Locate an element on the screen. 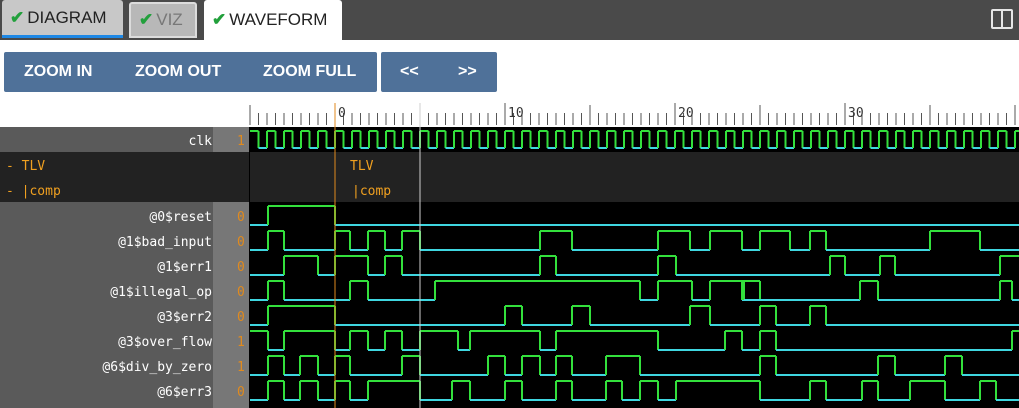 The height and width of the screenshot is (408, 1019). zoom-out-button: ZOOM OUT is located at coordinates (178, 72).